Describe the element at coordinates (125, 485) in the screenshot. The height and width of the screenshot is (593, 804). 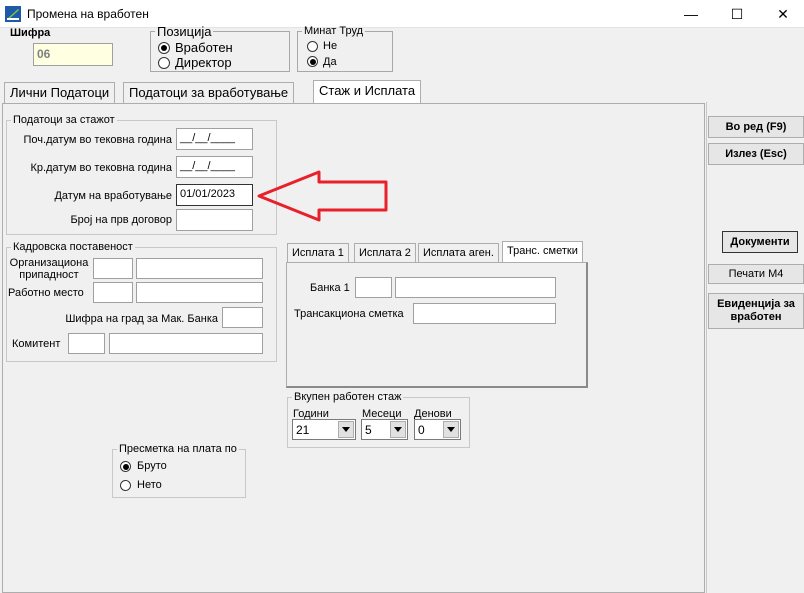
I see `radio-neto` at that location.